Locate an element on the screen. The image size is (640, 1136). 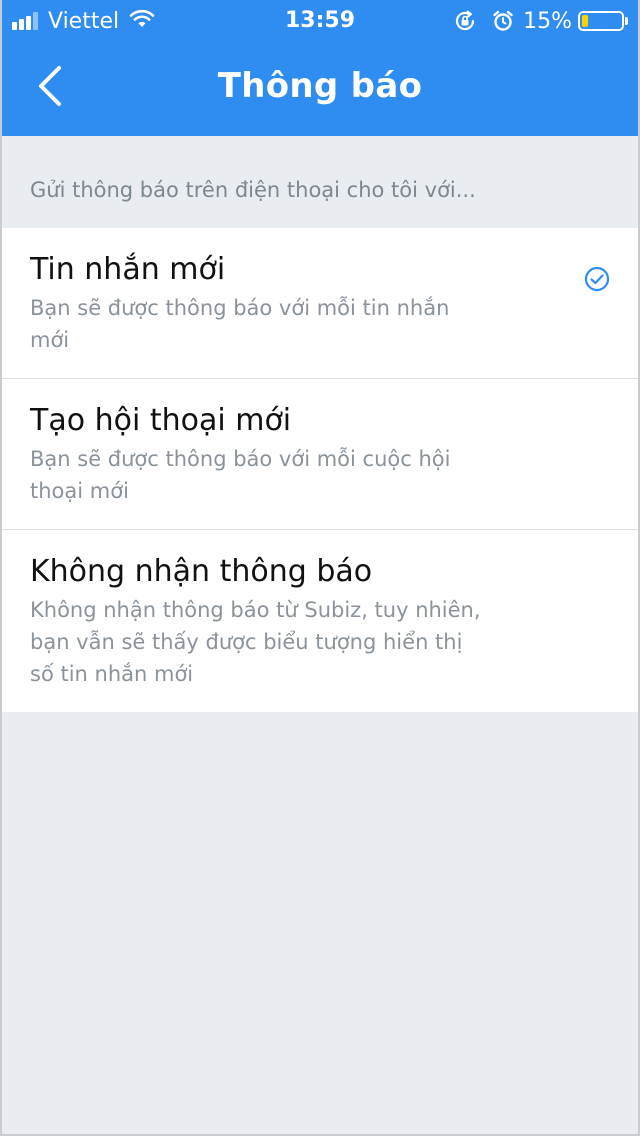
option-title: Tạo hội thoại mới is located at coordinates (161, 420).